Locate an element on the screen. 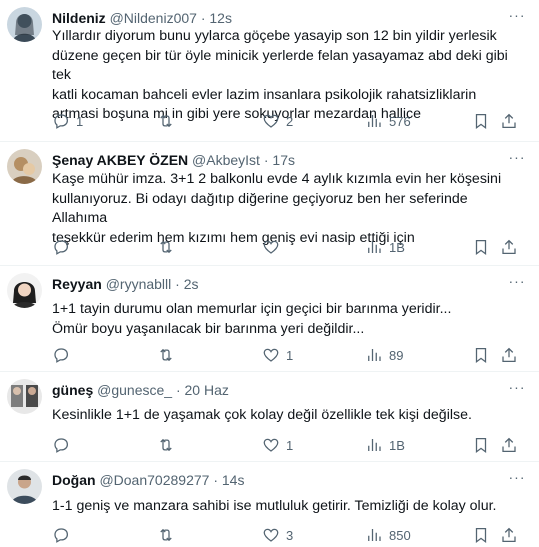 The height and width of the screenshot is (547, 539). tweet-header: Doğan @Doan70289277 · 14s is located at coordinates (275, 480).